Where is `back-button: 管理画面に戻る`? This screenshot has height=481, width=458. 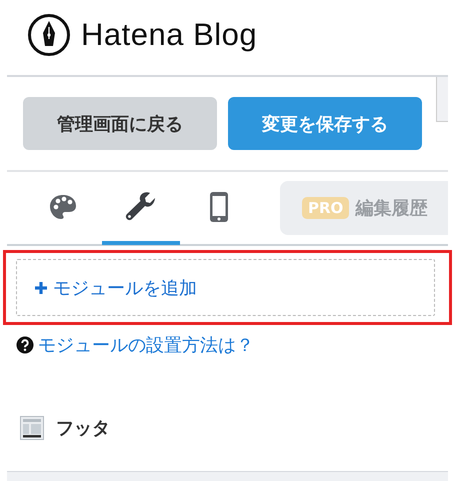 back-button: 管理画面に戻る is located at coordinates (120, 123).